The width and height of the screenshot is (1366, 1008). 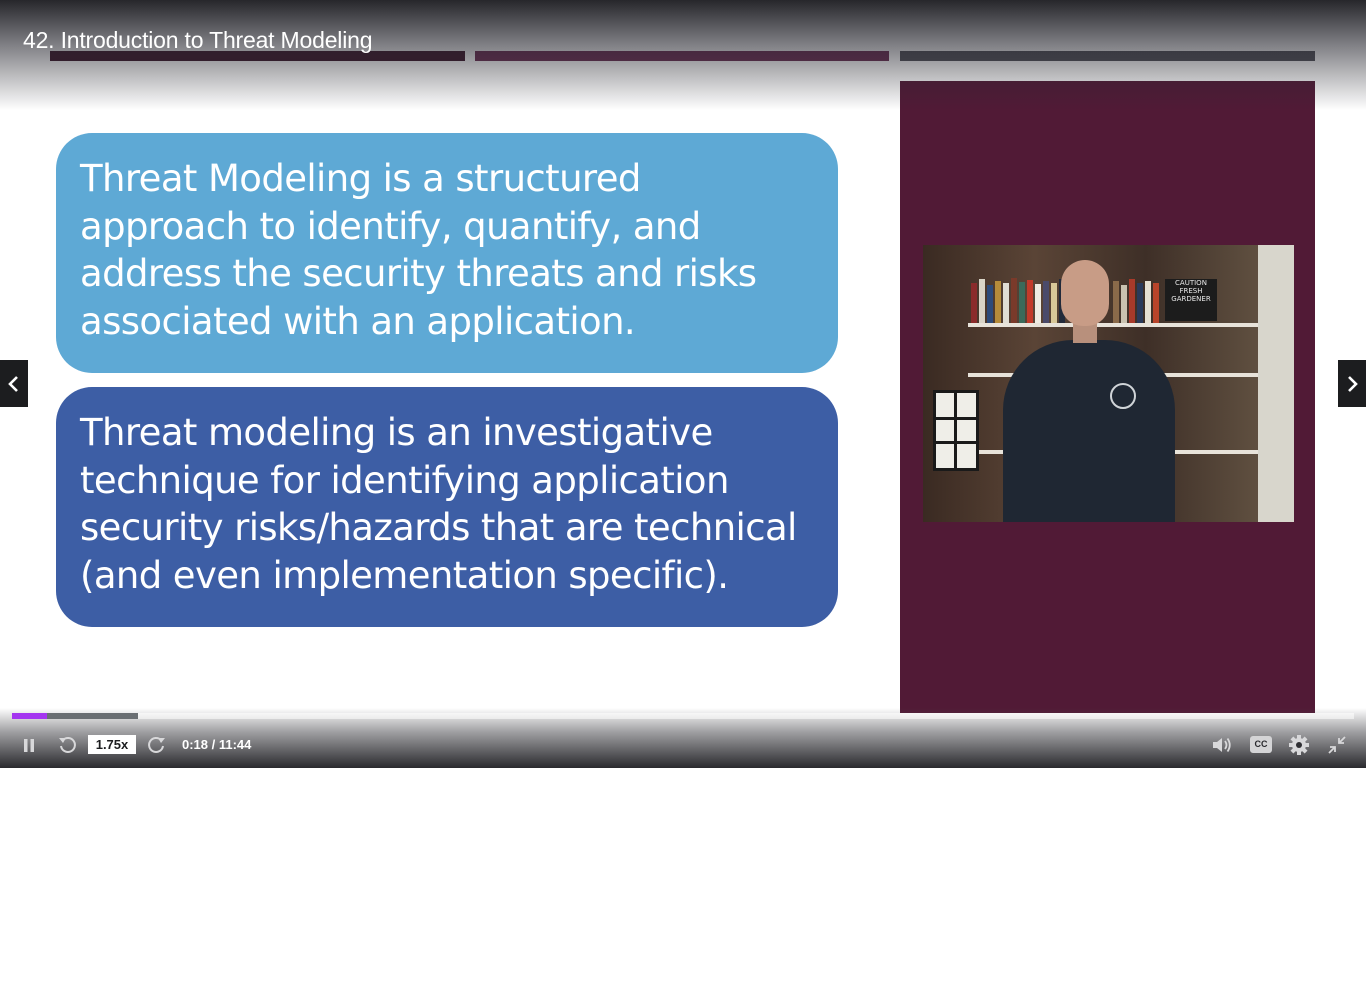 I want to click on time-display: 0:18 / 11:44, so click(x=217, y=744).